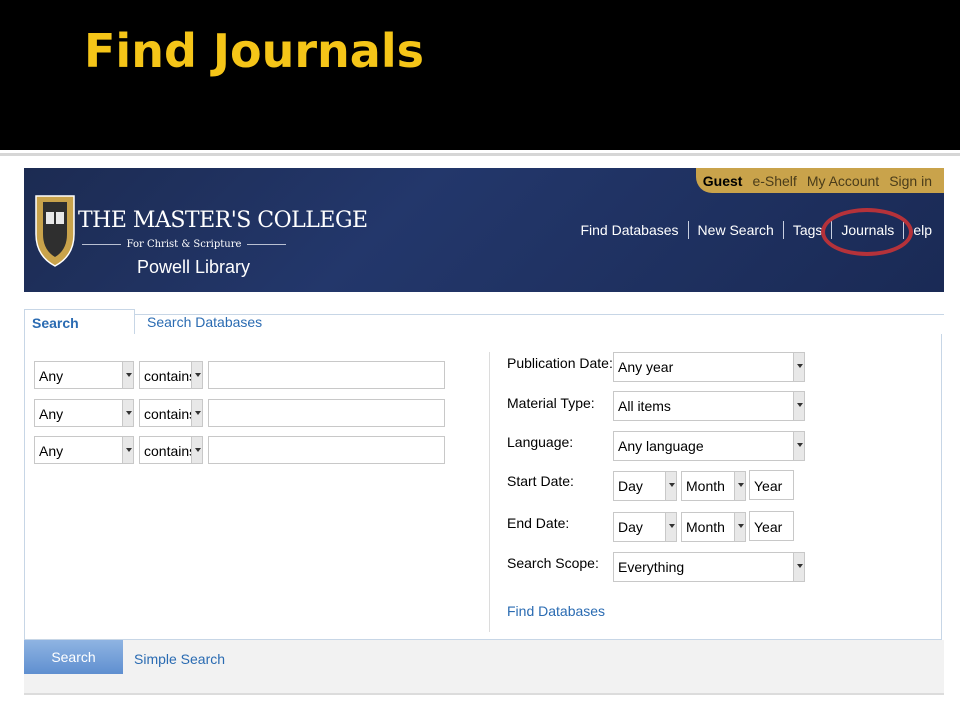 This screenshot has height=720, width=960. I want to click on language-value: Any language, so click(661, 446).